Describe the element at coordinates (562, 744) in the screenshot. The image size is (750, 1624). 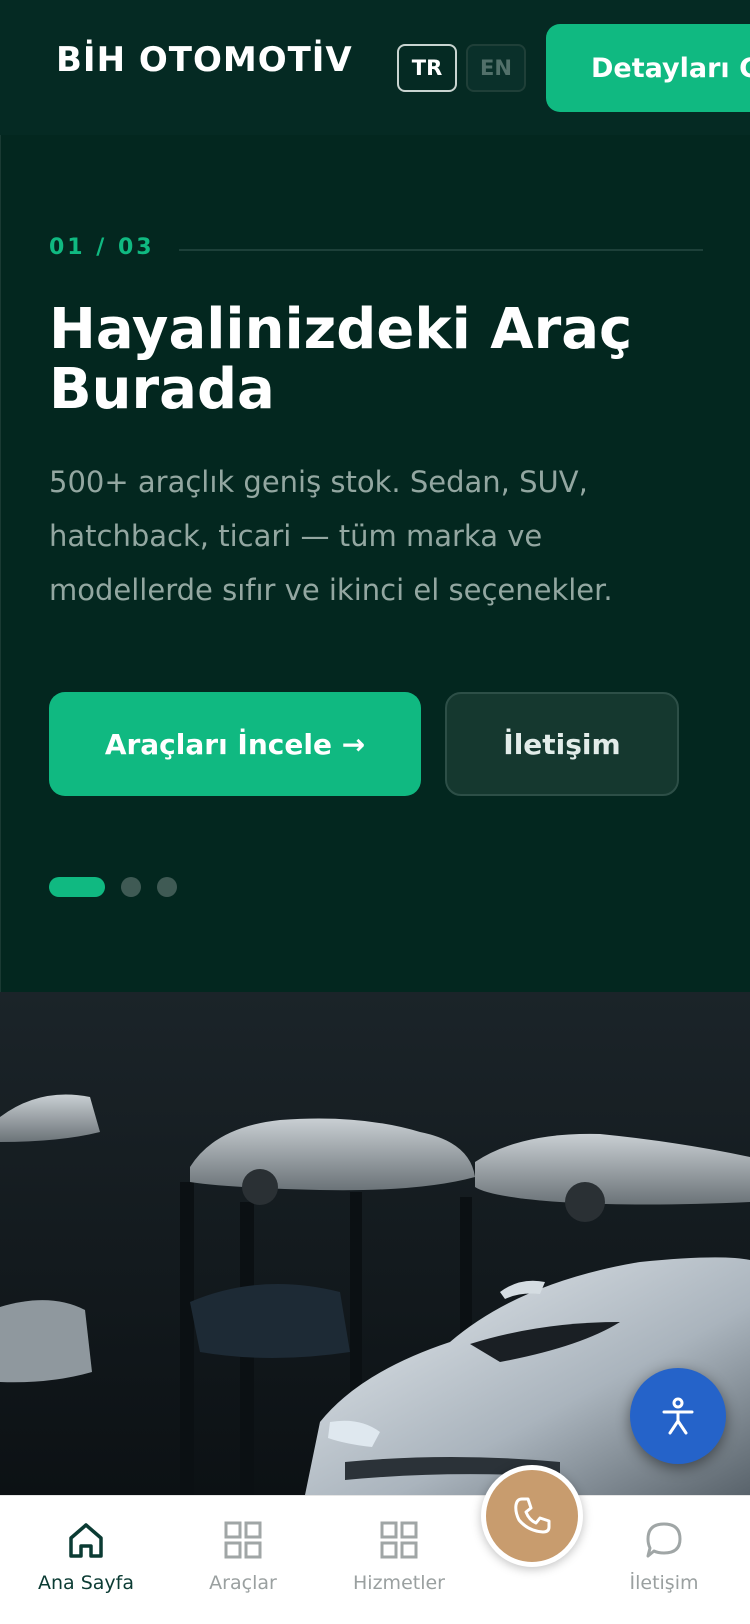
I see `contact-button: İletişim` at that location.